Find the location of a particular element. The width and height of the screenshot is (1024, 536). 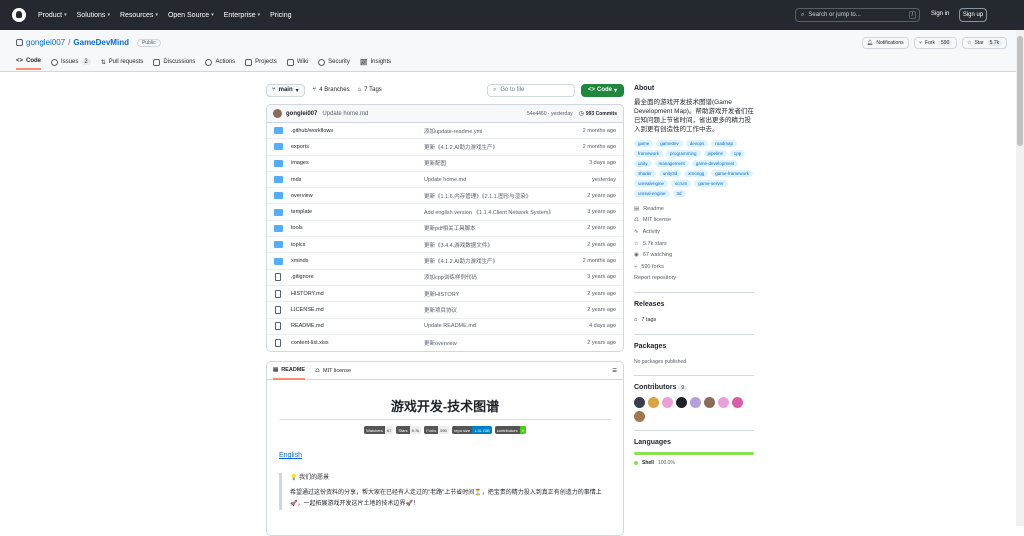

tab-code: <> Code is located at coordinates (29, 64).